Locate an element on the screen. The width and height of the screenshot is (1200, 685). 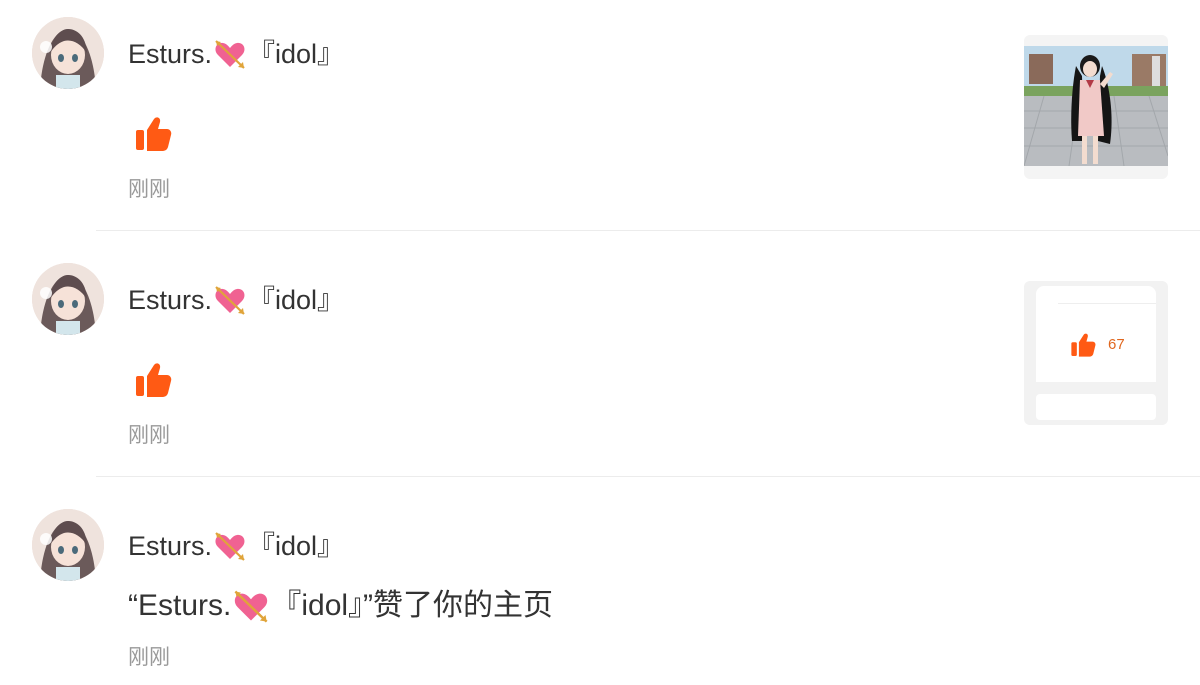
message-suffix: 『idol』”赞了你的主页 is located at coordinates (412, 605).